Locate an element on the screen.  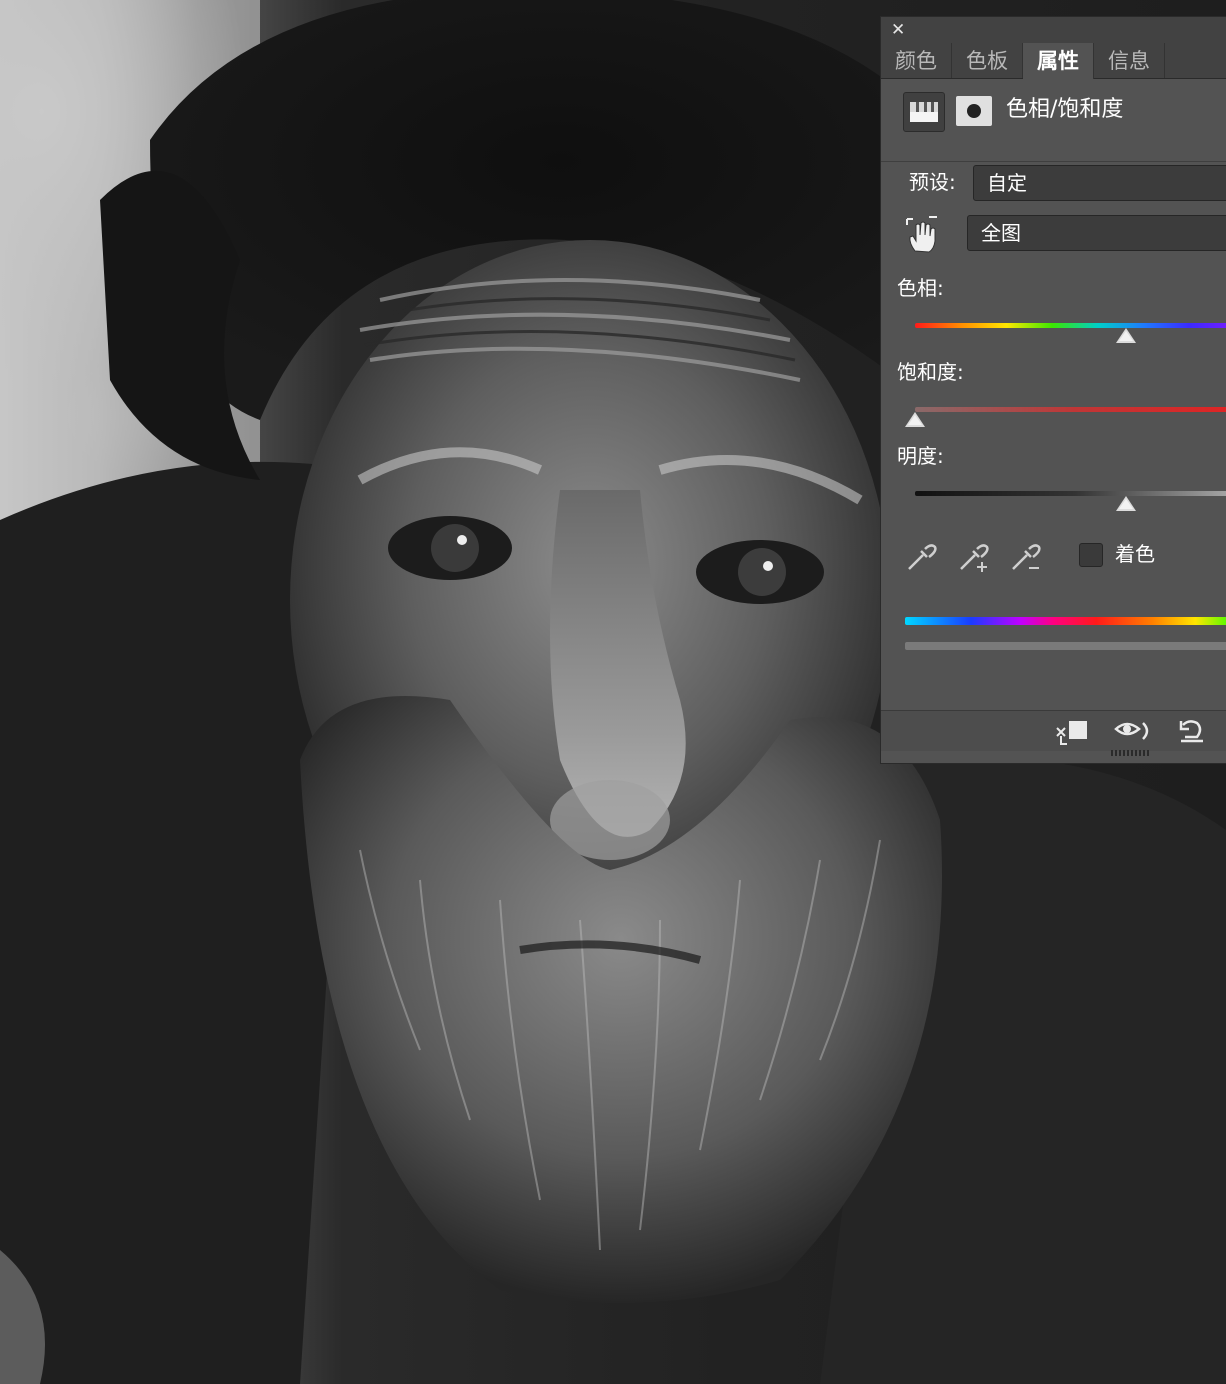
reset-icon is located at coordinates (1191, 731).